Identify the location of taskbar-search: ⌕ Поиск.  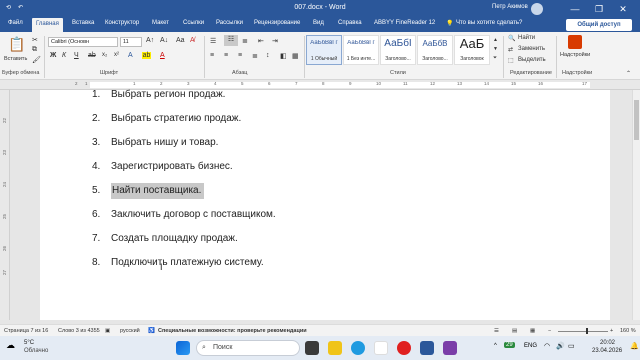
(248, 348).